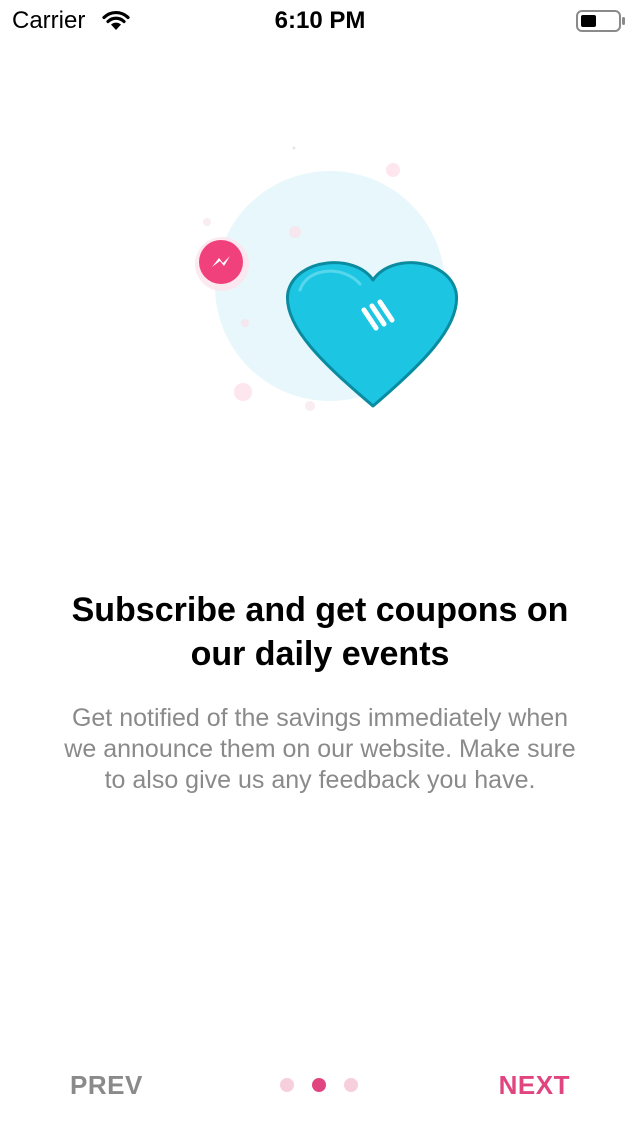 The height and width of the screenshot is (1136, 640). I want to click on subscribe-illustration, so click(327, 278).